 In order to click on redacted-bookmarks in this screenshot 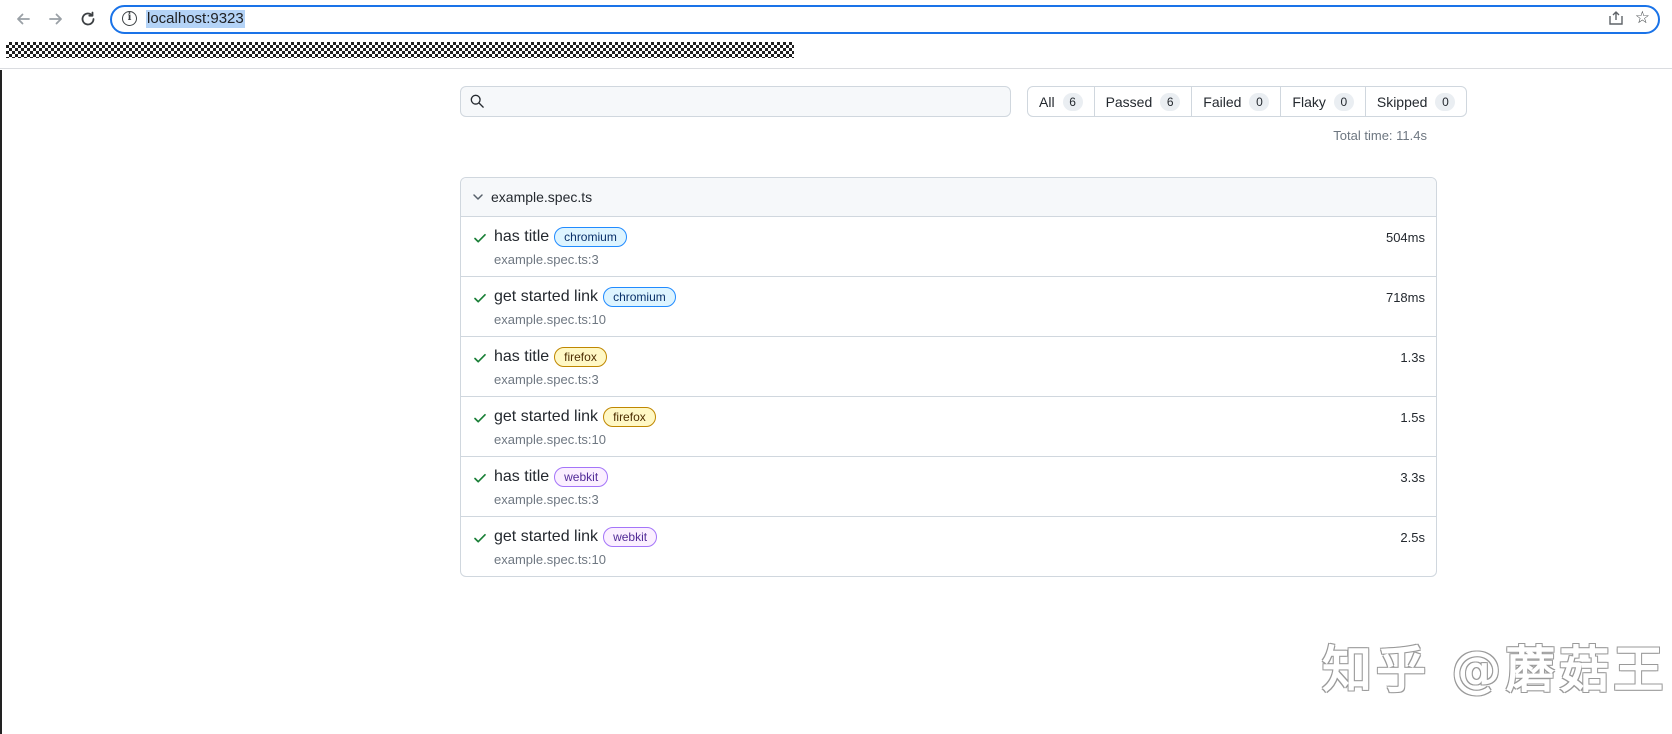, I will do `click(400, 50)`.